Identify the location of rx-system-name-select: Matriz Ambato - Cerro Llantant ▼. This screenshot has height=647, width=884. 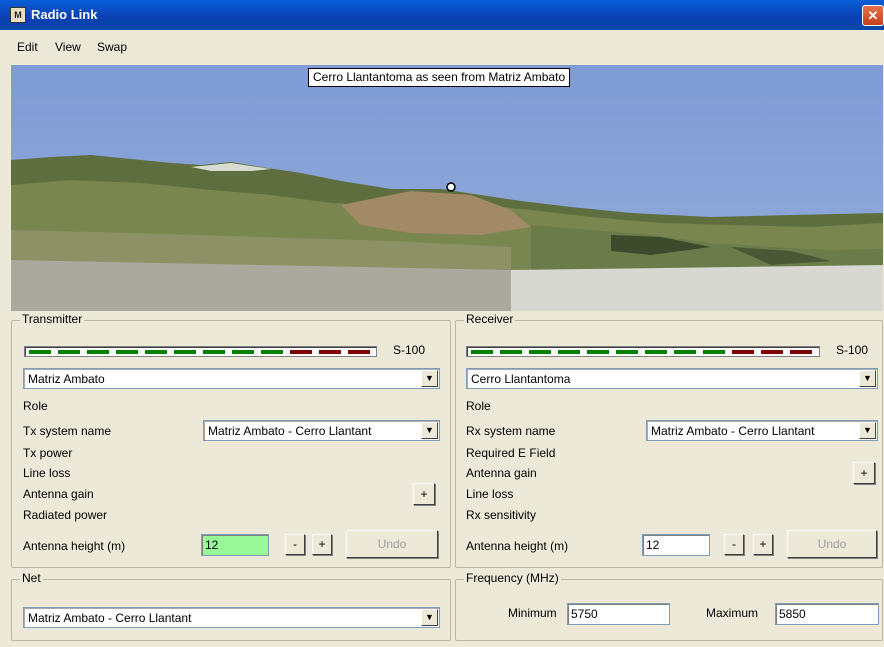
(762, 430).